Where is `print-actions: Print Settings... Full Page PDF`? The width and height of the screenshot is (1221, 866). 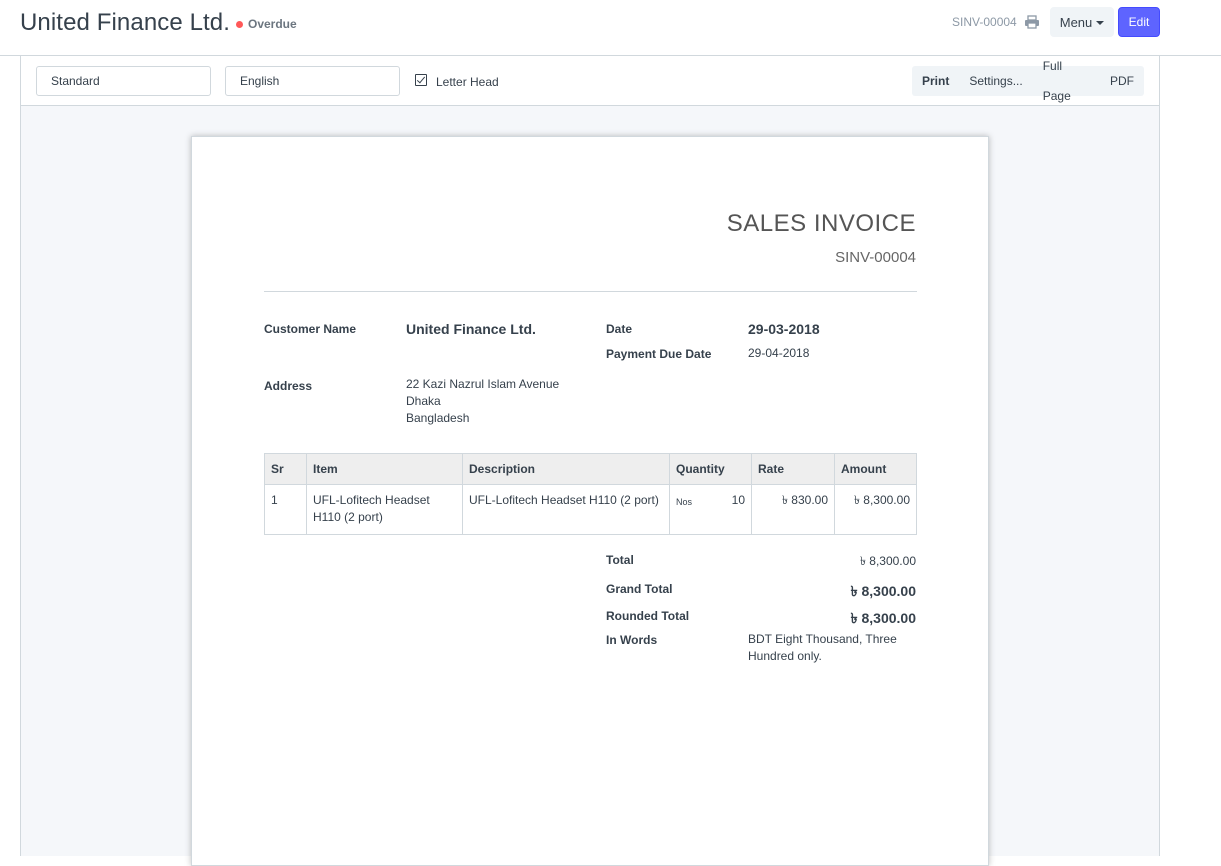
print-actions: Print Settings... Full Page PDF is located at coordinates (1028, 81).